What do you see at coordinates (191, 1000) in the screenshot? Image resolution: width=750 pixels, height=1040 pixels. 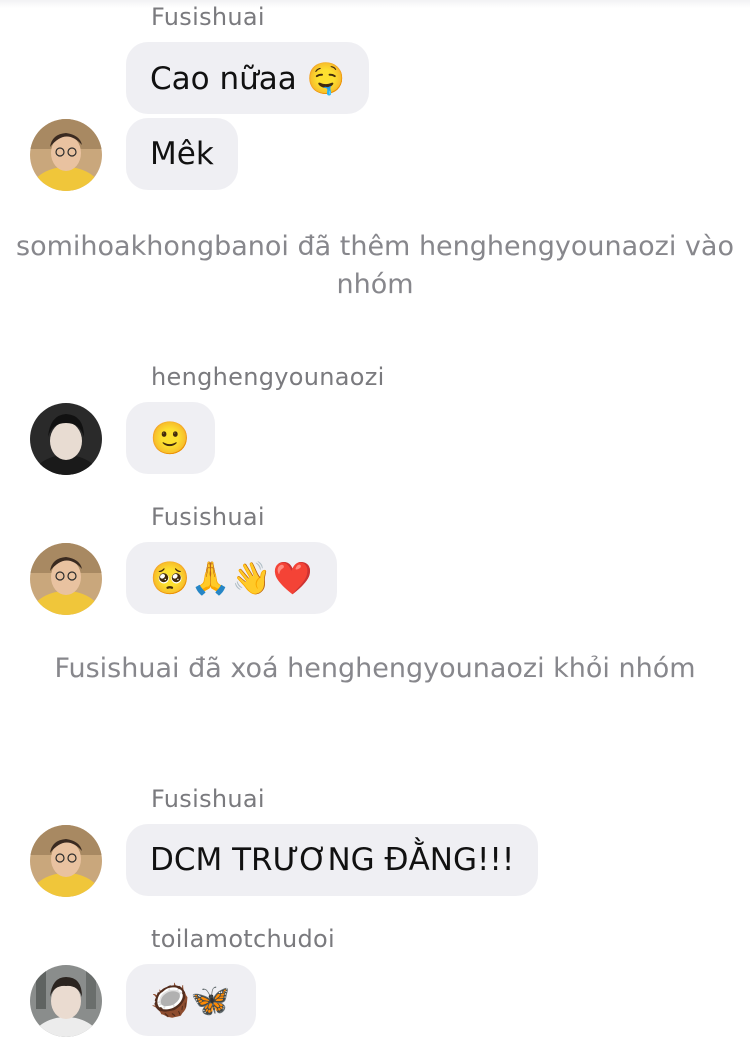 I see `message-bubble: 🥥🦋` at bounding box center [191, 1000].